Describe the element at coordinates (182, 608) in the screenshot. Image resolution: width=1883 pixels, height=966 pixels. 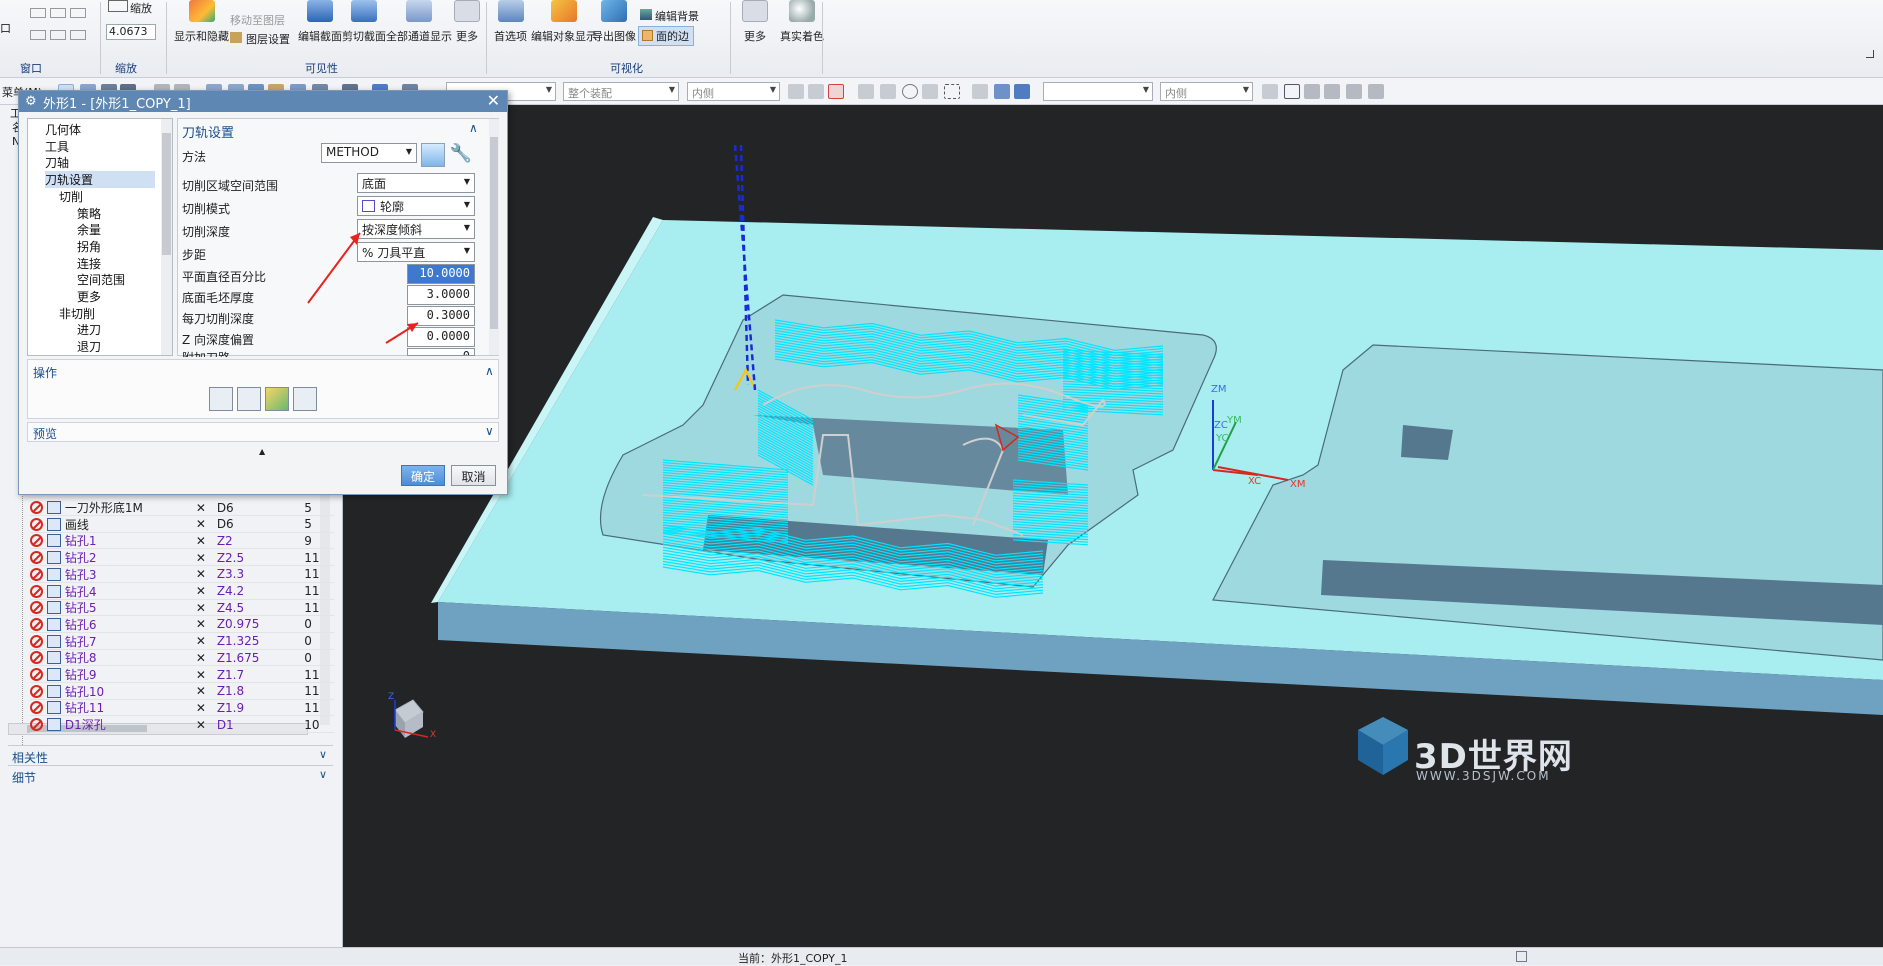
I see `operation-row: 钻孔5 ✕ Z4.5 11` at that location.